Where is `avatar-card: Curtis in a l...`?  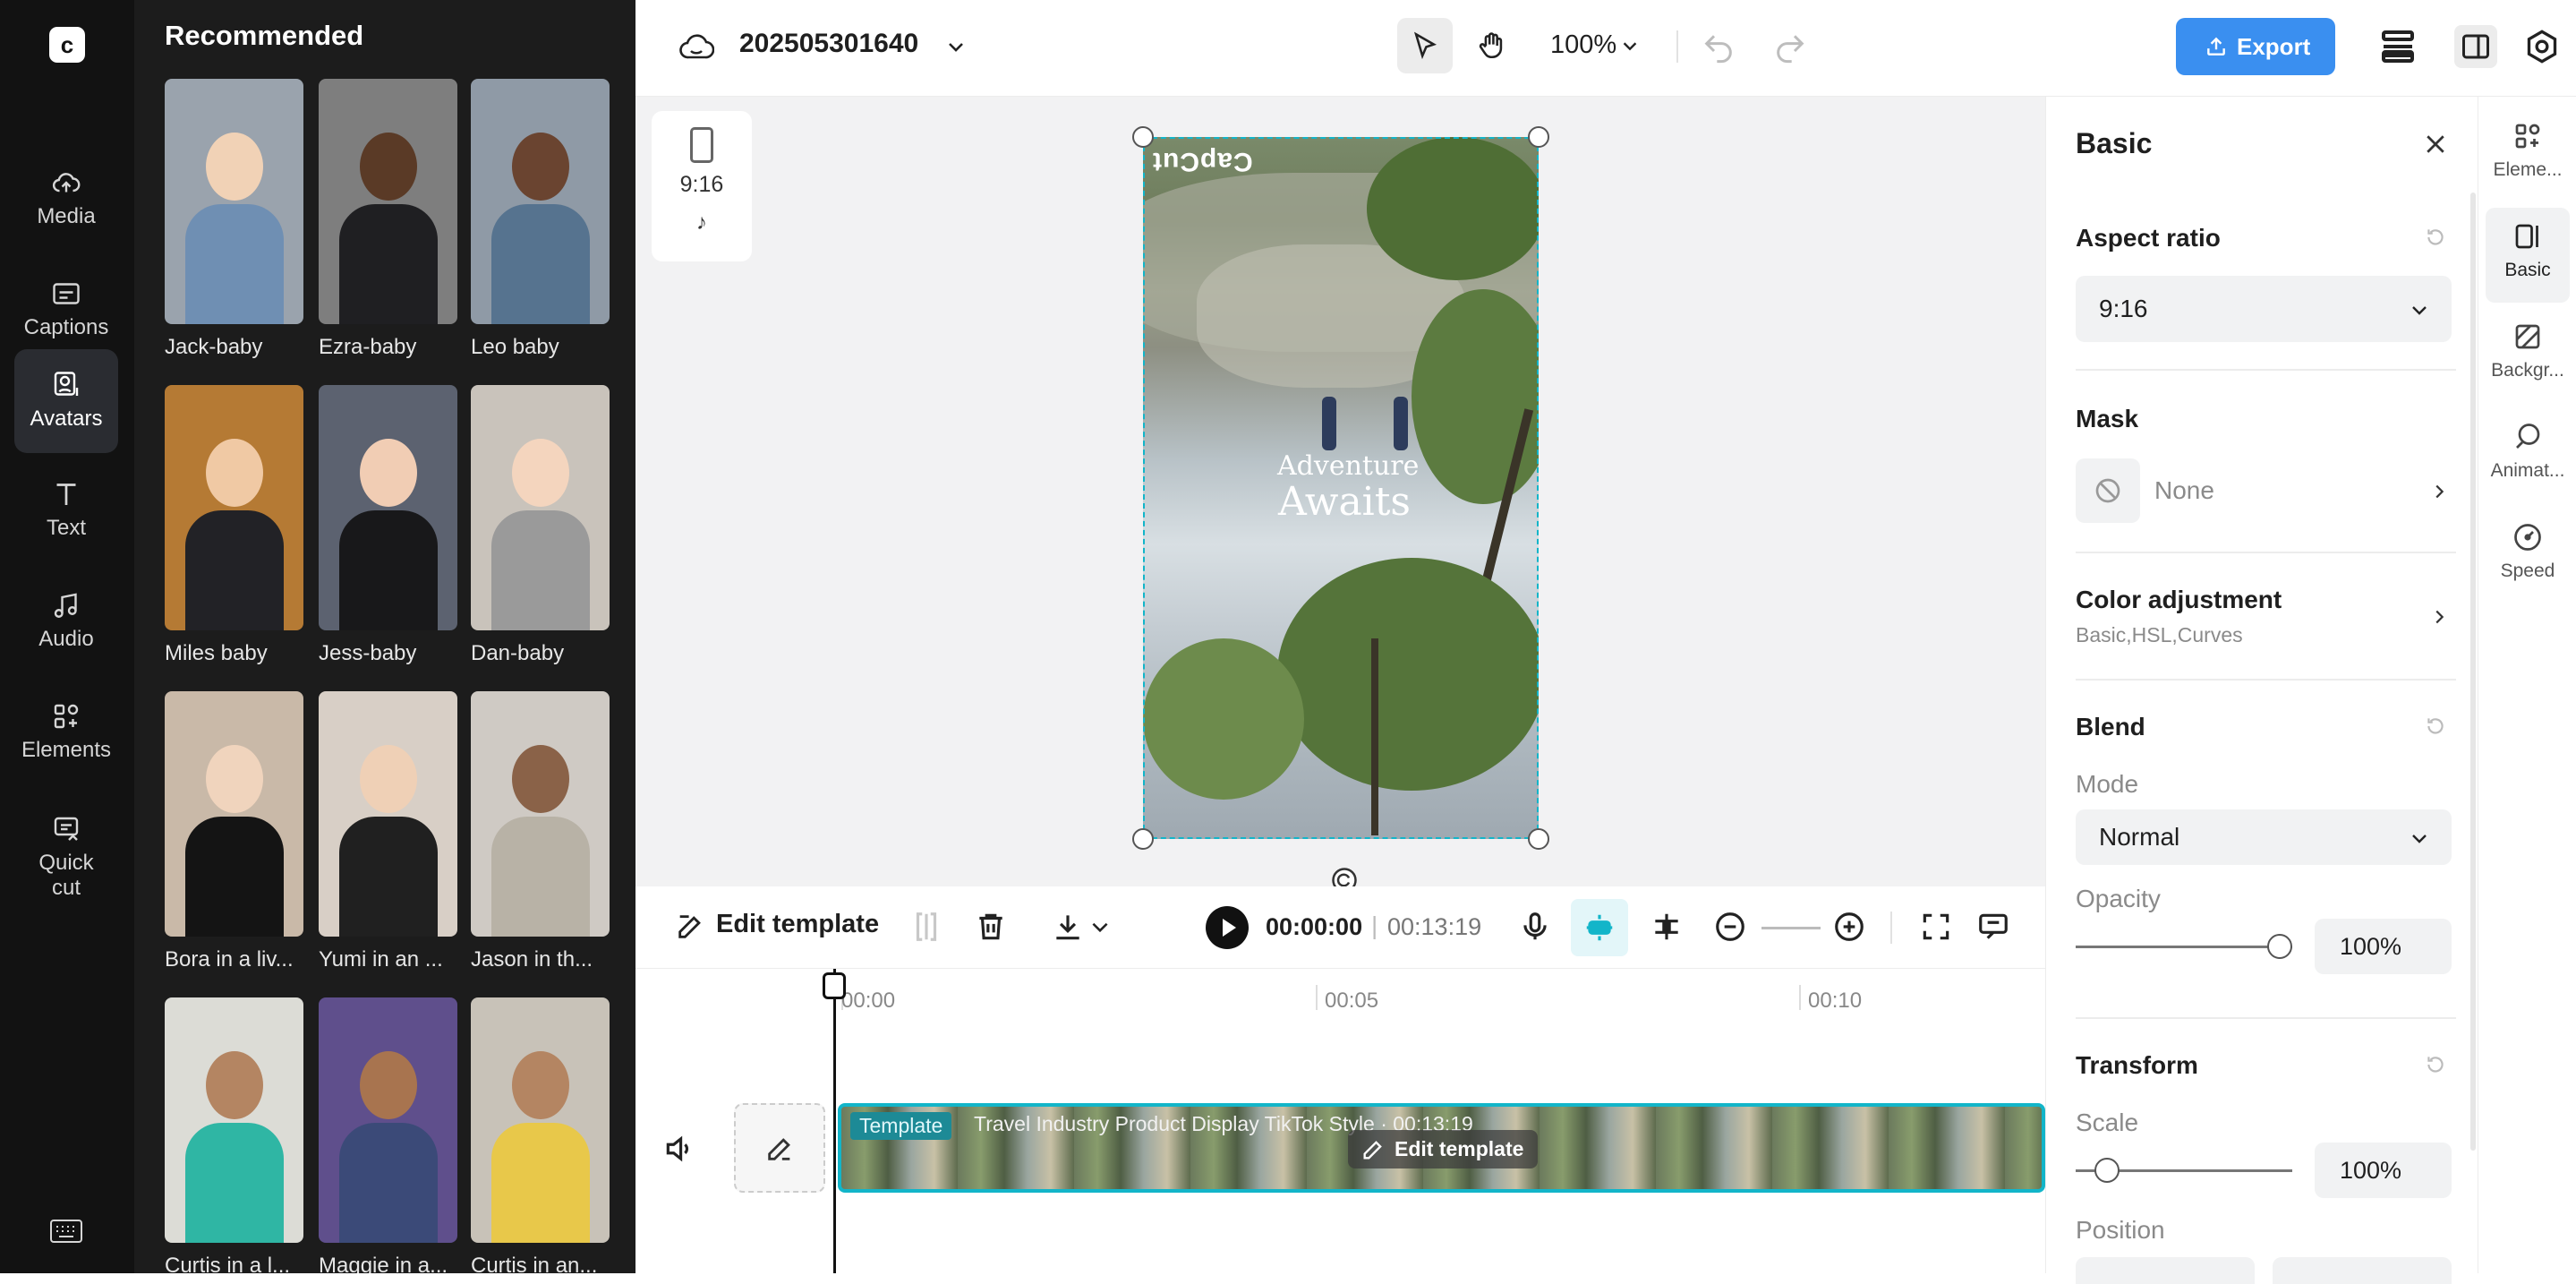 avatar-card: Curtis in a l... is located at coordinates (234, 1135).